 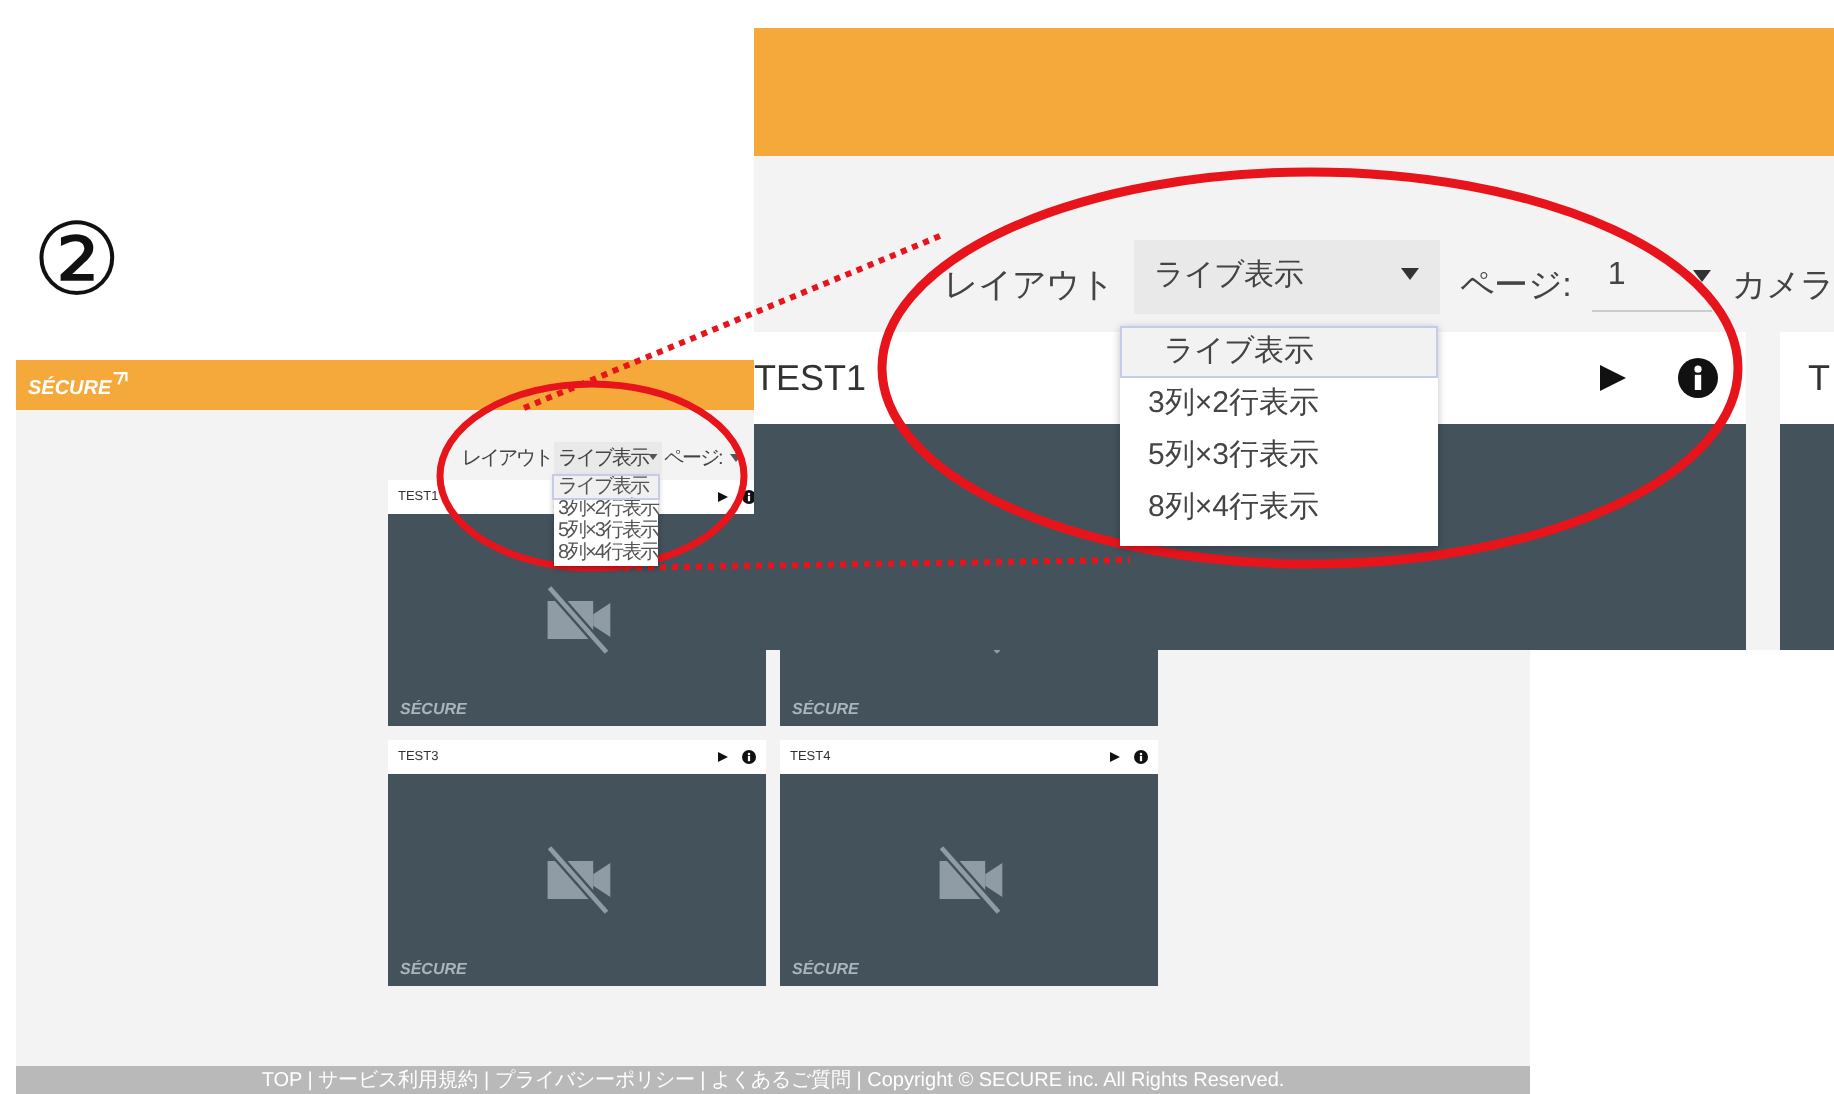 I want to click on camera-label: カメラ, so click(x=1783, y=286).